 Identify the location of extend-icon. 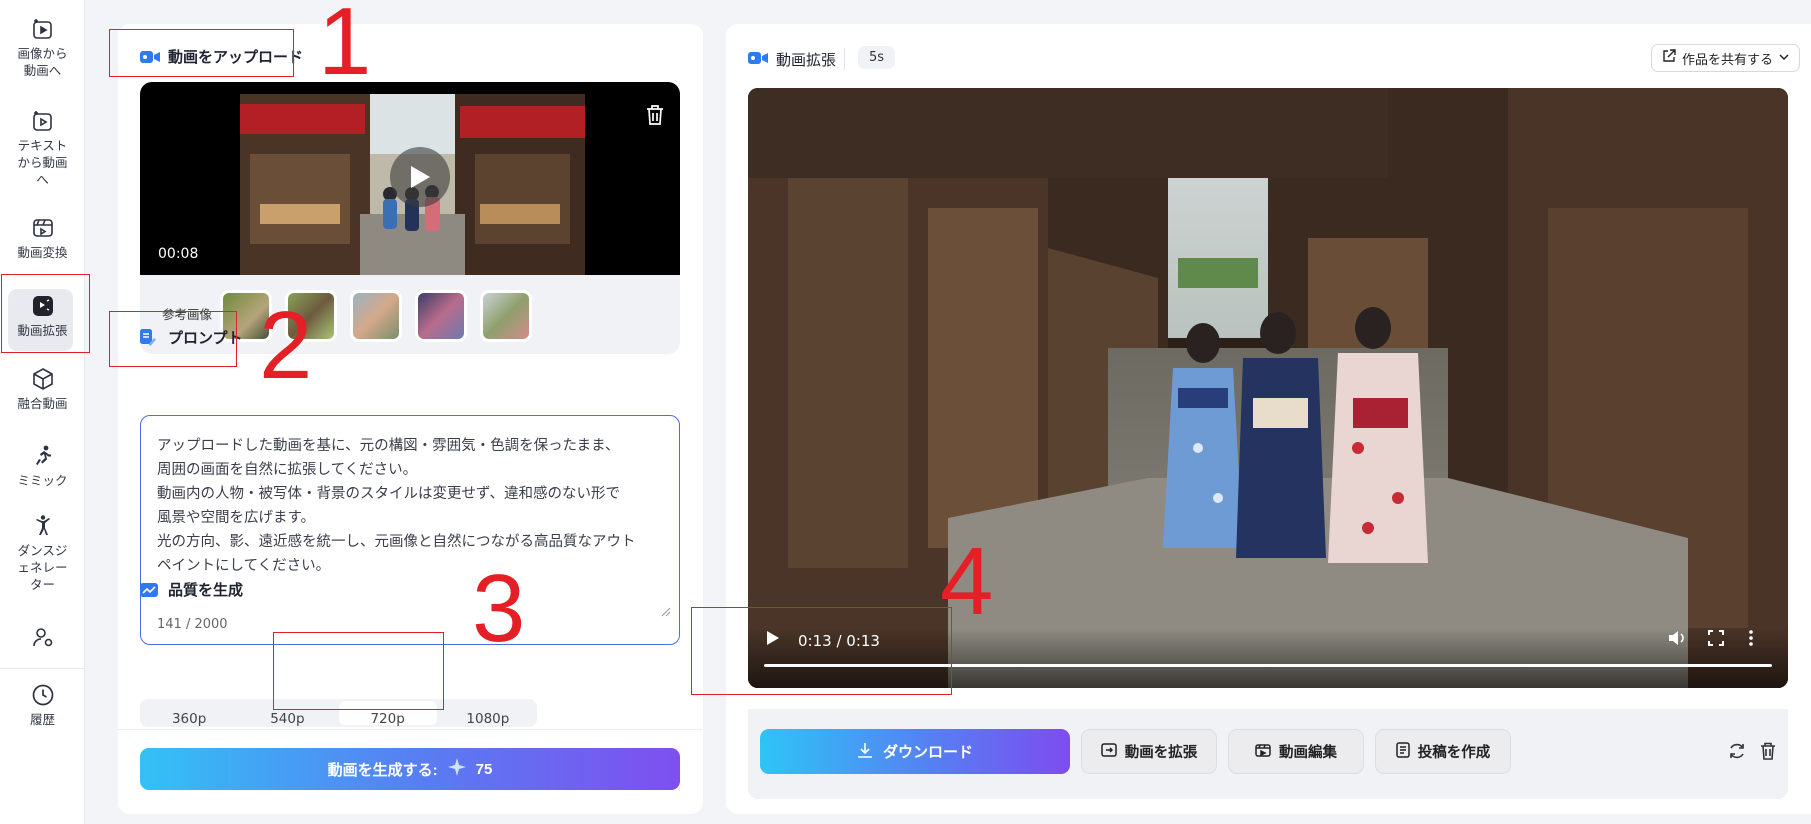
(1109, 752).